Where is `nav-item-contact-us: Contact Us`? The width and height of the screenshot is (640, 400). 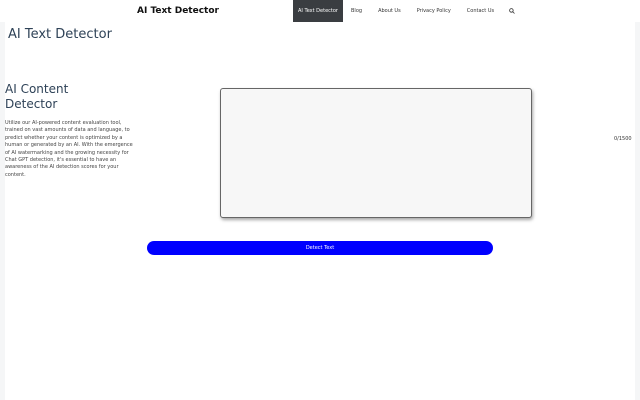
nav-item-contact-us: Contact Us is located at coordinates (480, 11).